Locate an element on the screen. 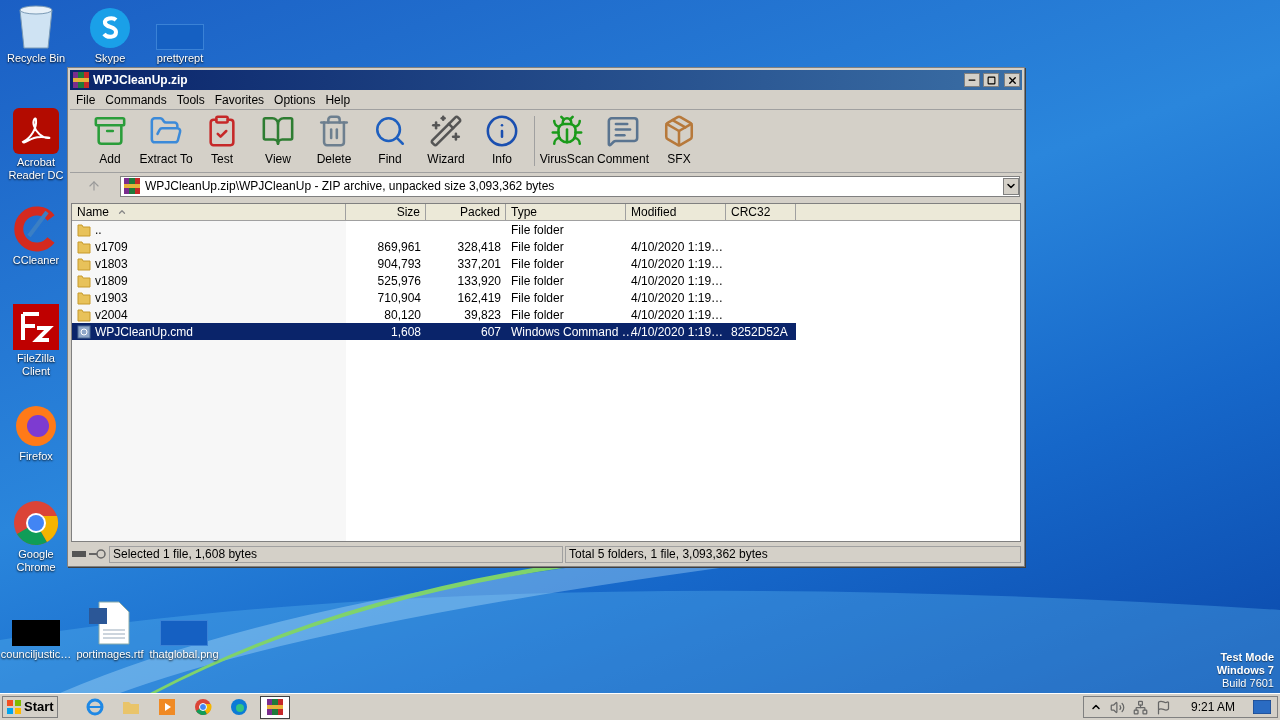 The height and width of the screenshot is (720, 1280). desktop-icon-label: FileZilla Client is located at coordinates (36, 365).